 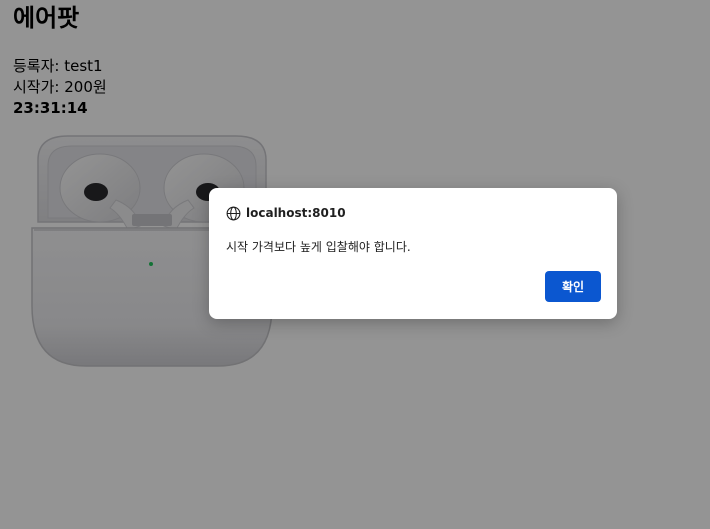 What do you see at coordinates (296, 213) in the screenshot?
I see `dialog-origin-text: localhost:8010` at bounding box center [296, 213].